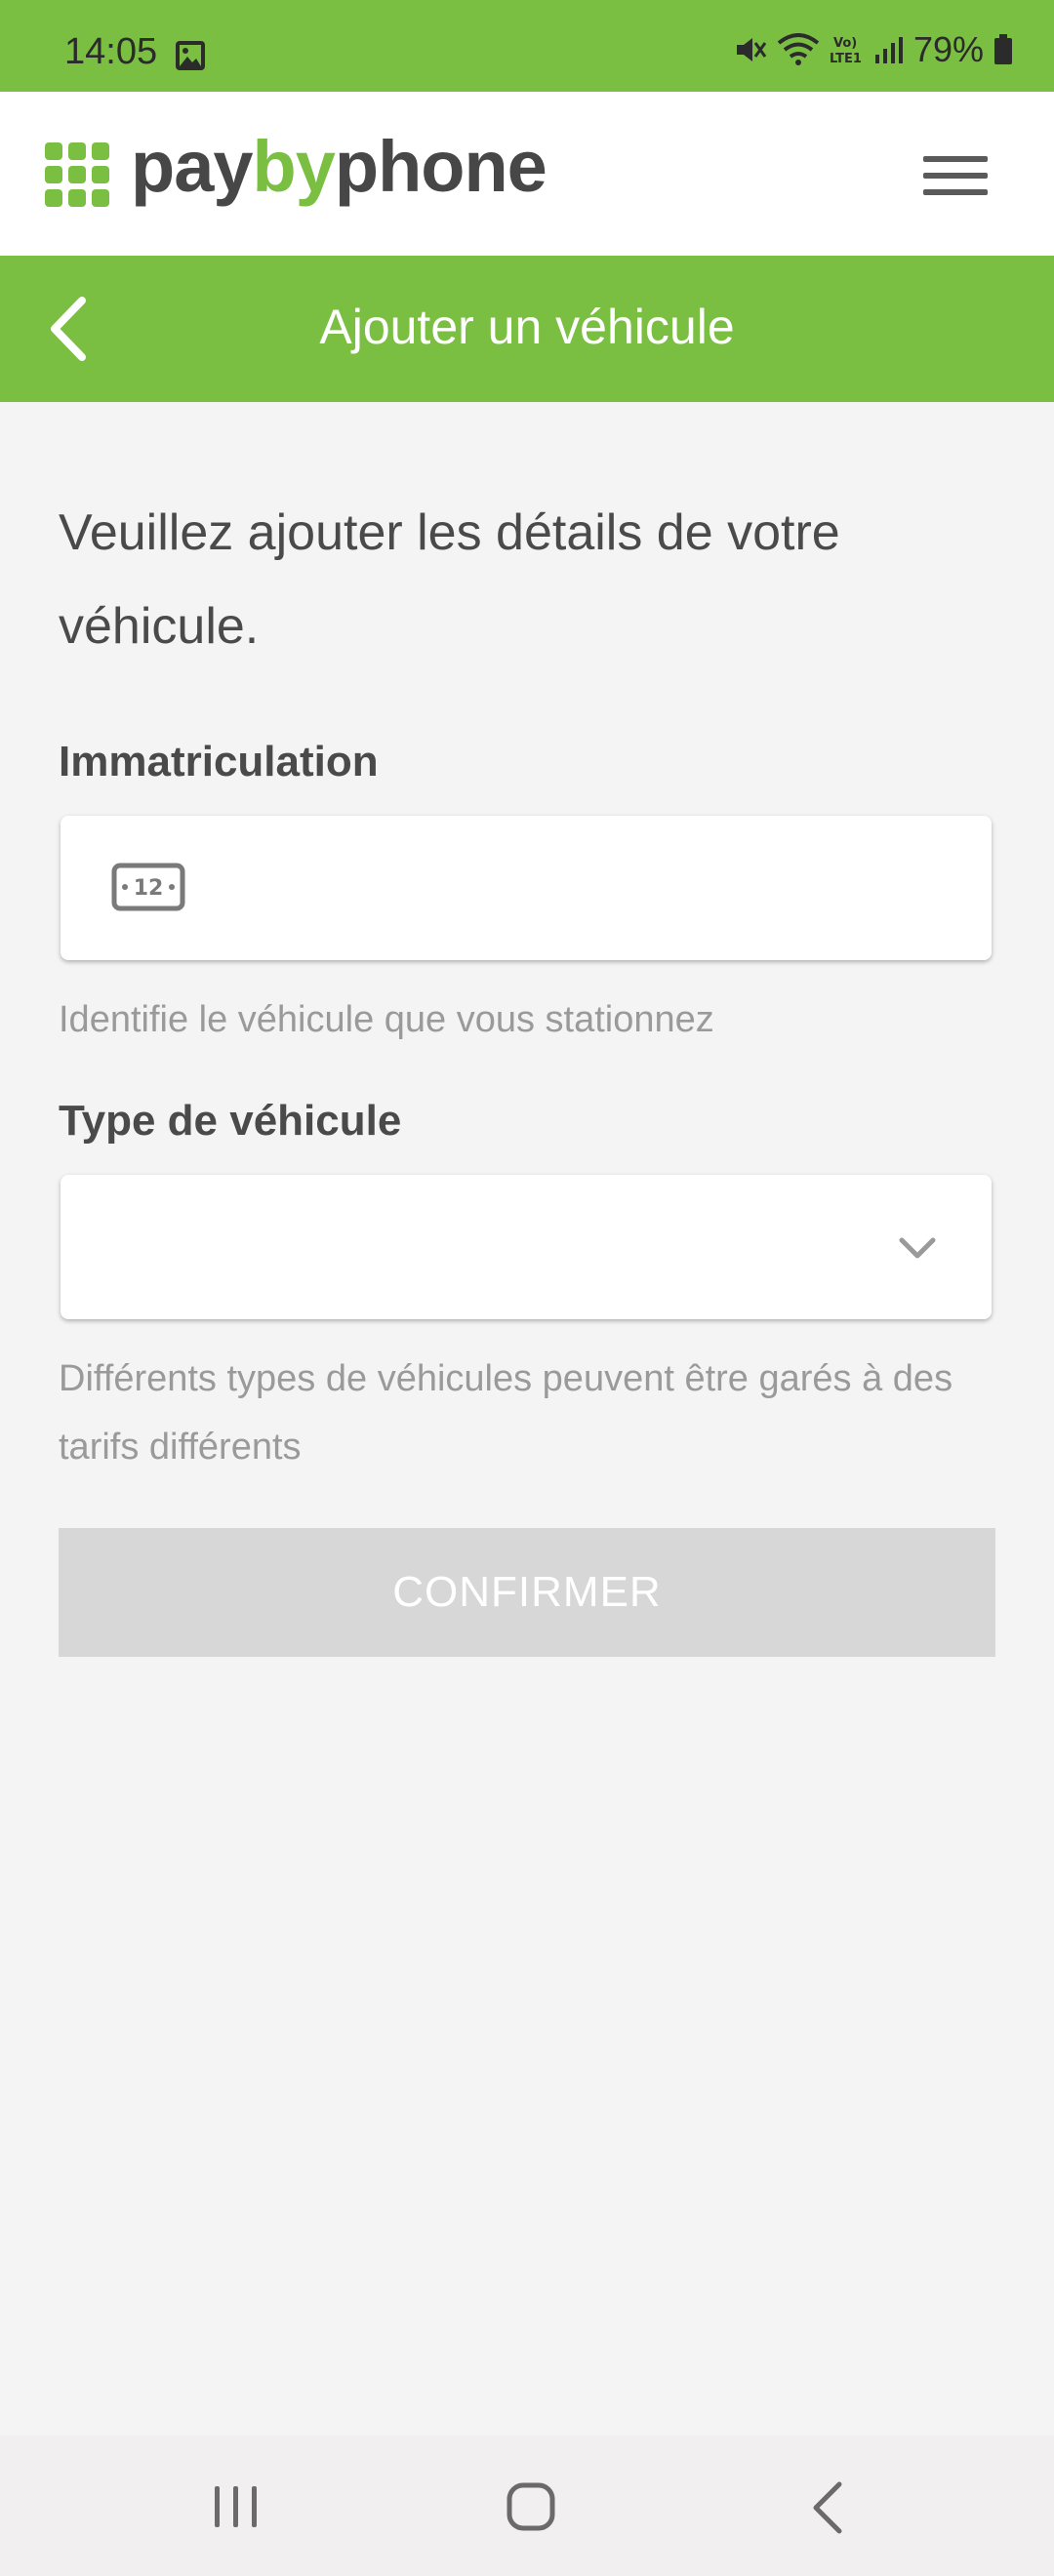  I want to click on plate-field: 12, so click(526, 888).